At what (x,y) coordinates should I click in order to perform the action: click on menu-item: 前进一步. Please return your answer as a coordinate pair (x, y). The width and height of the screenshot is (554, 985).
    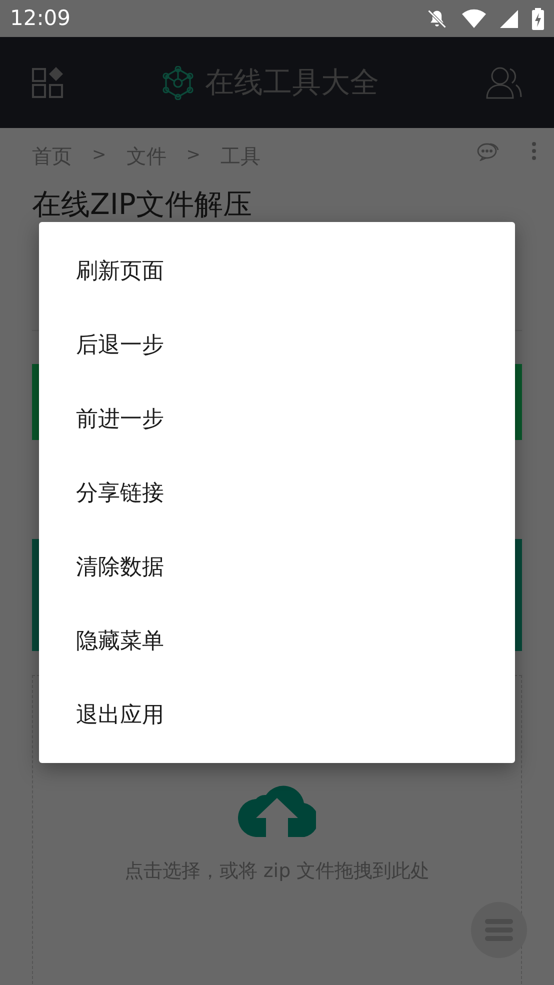
    Looking at the image, I should click on (120, 419).